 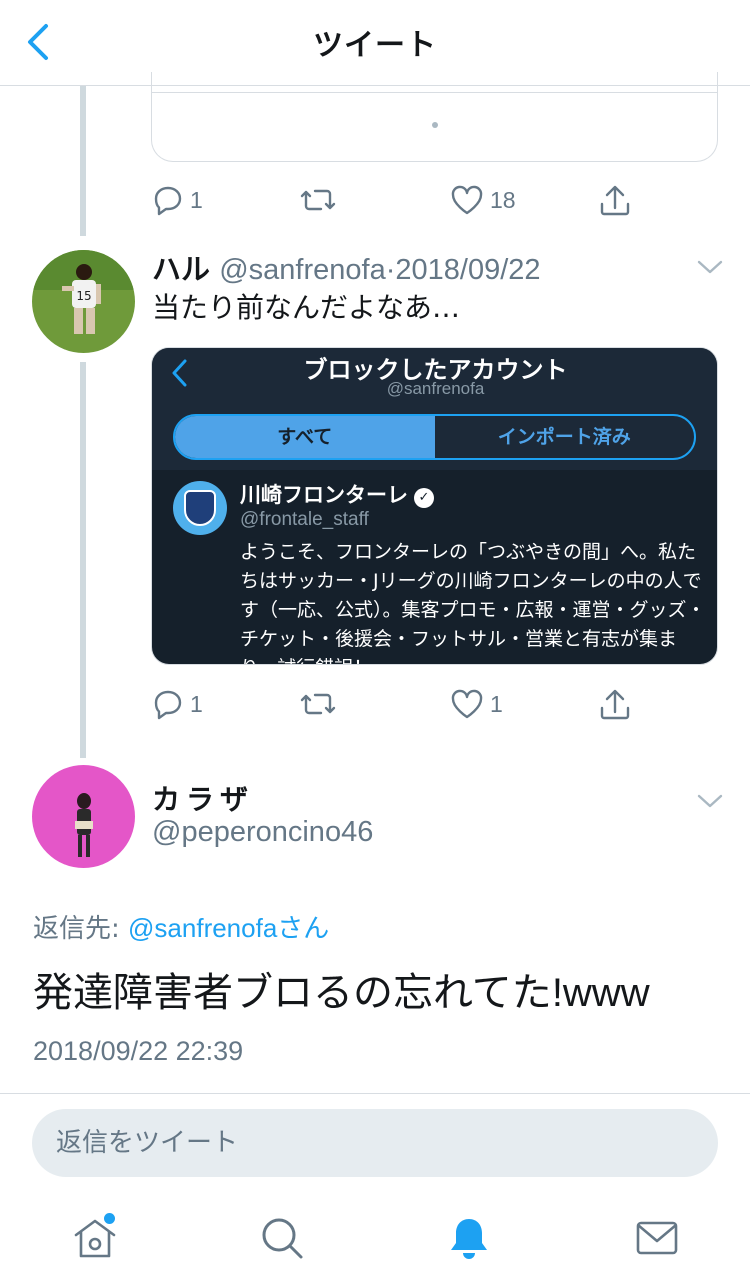 I want to click on user-handle: @peperoncino46, so click(x=262, y=832).